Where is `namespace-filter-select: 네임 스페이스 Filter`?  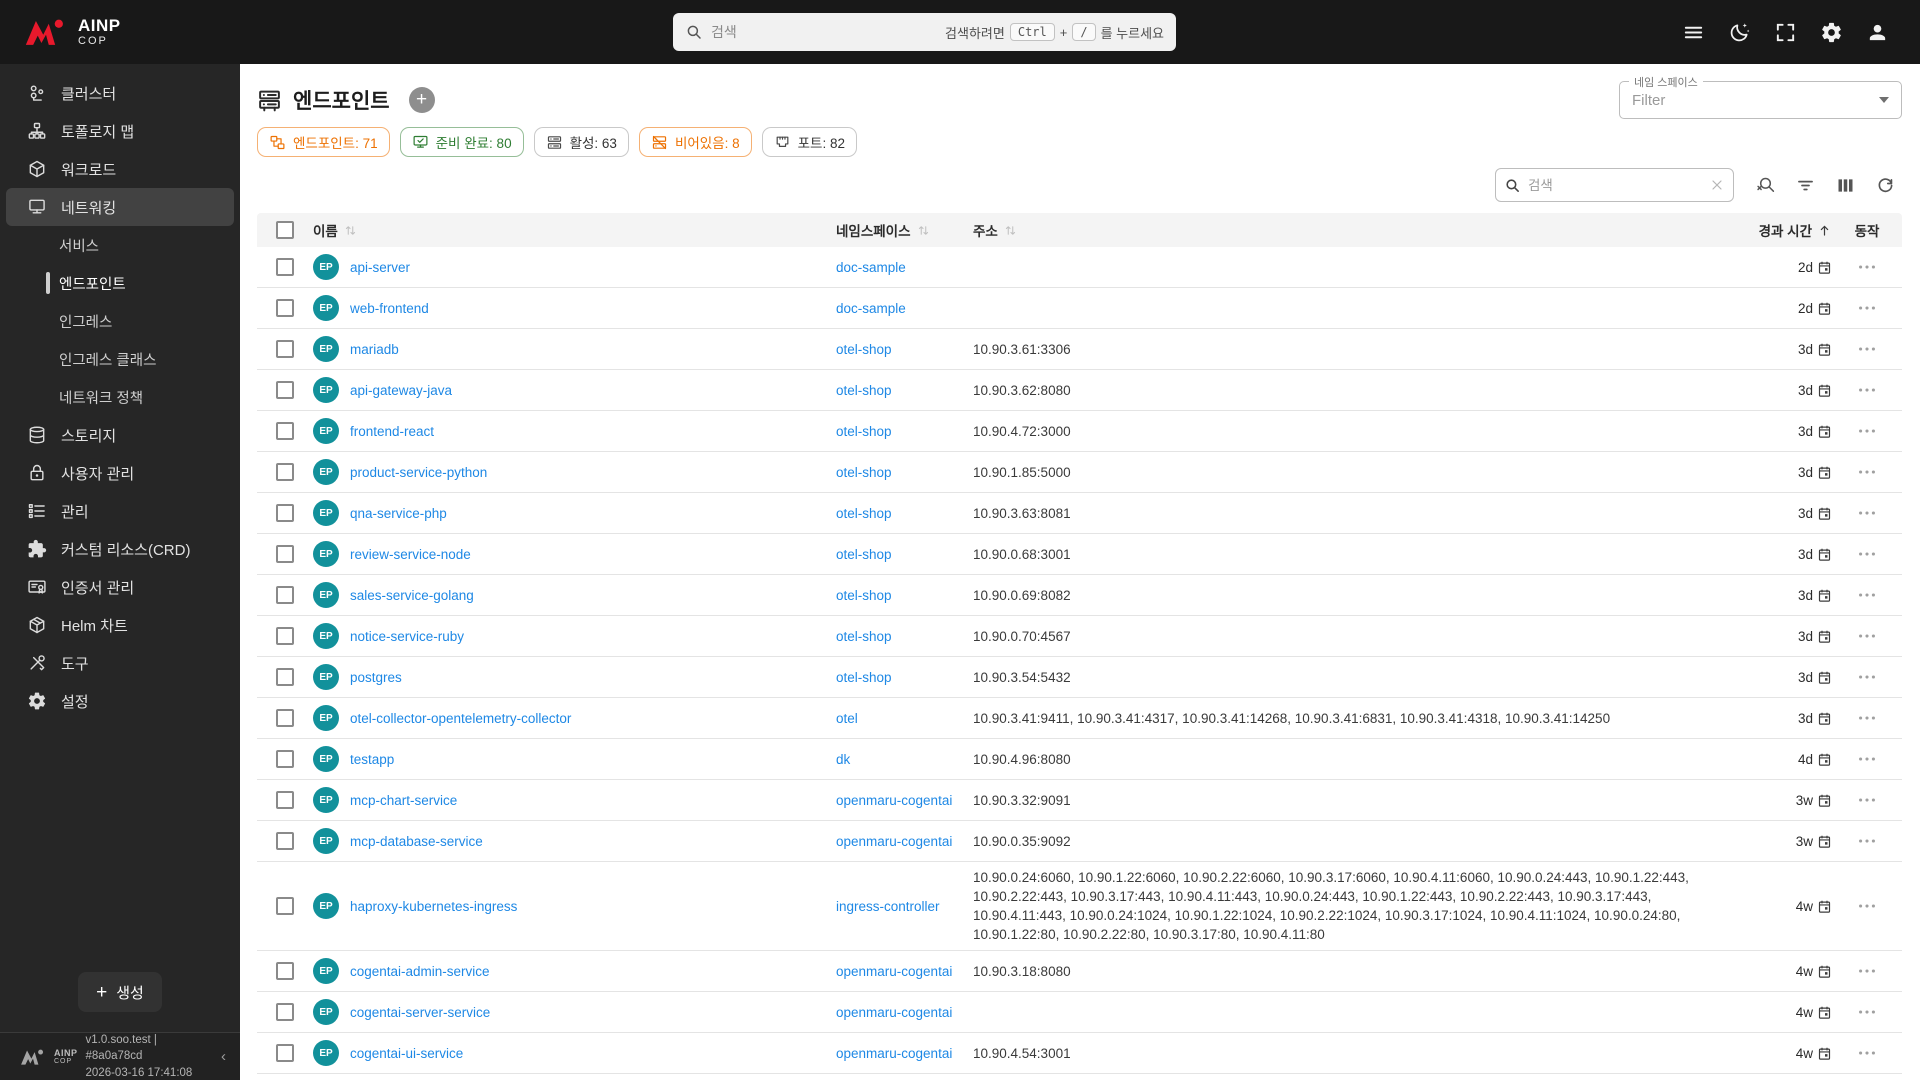
namespace-filter-select: 네임 스페이스 Filter is located at coordinates (1760, 96).